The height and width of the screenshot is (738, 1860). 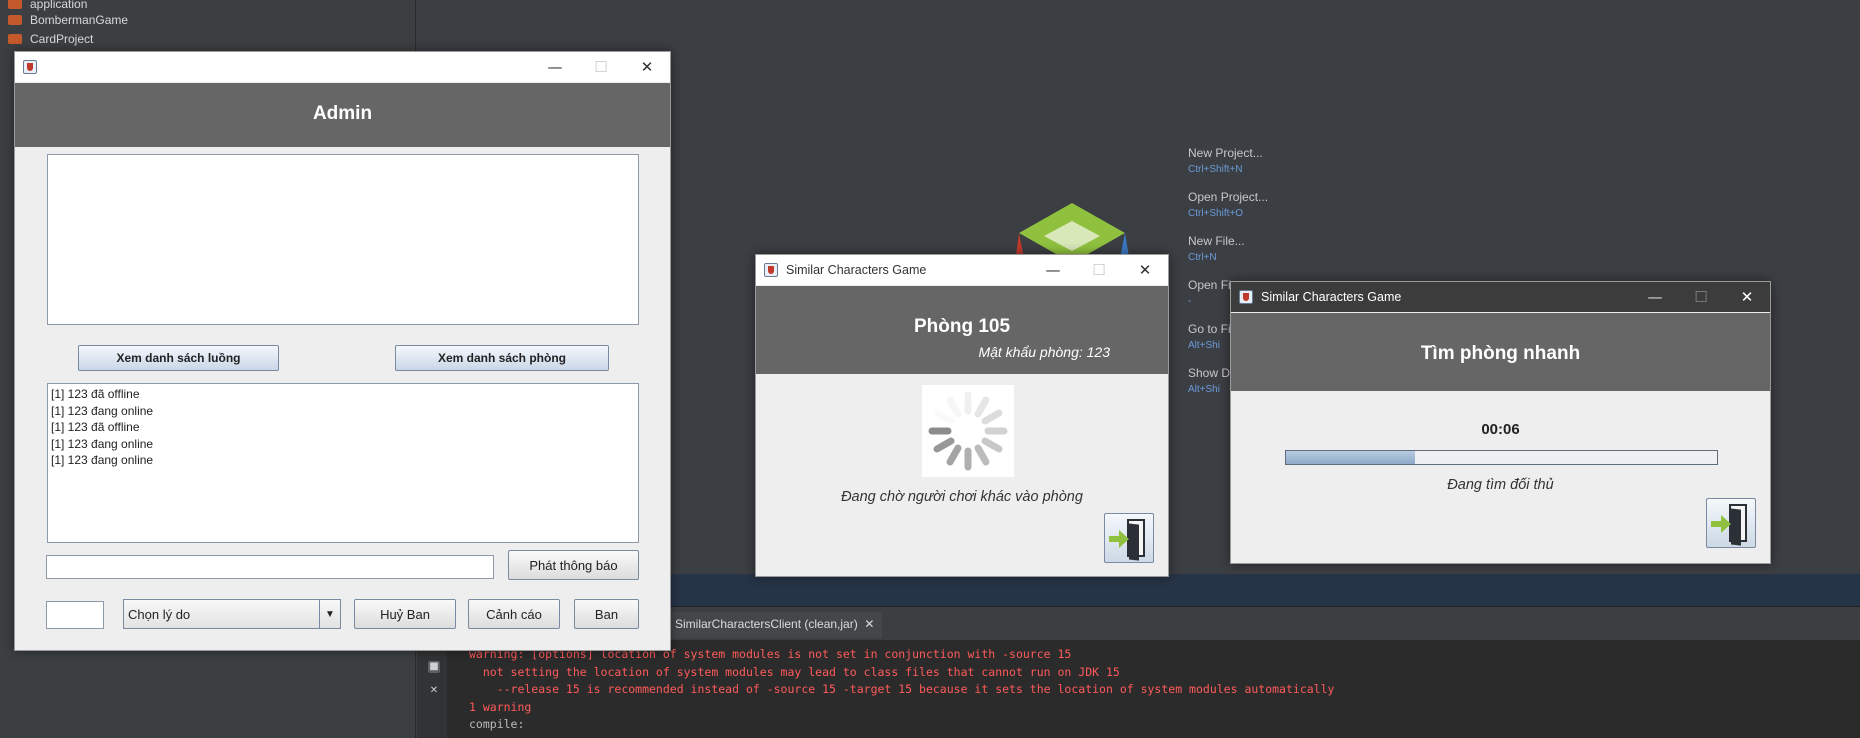 I want to click on start-link-go-to-file: Go to Fi Alt+Shi, so click(x=1209, y=336).